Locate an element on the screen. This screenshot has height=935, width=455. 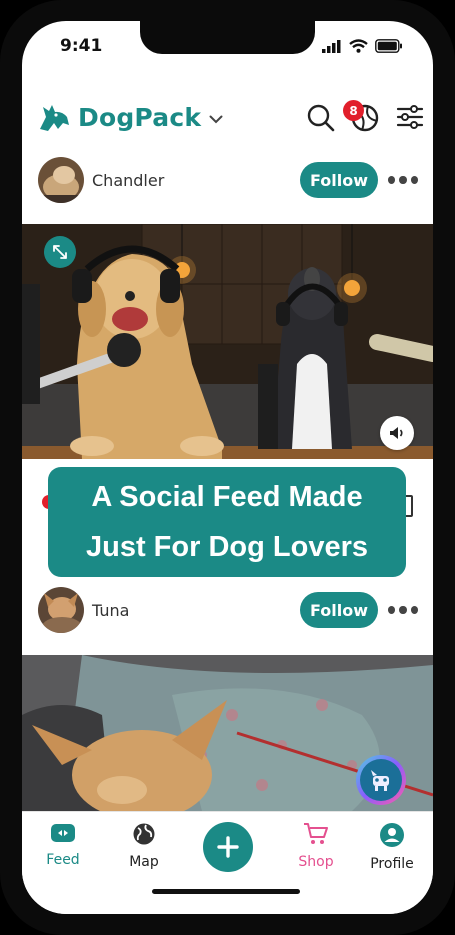
community-badge is located at coordinates (381, 780).